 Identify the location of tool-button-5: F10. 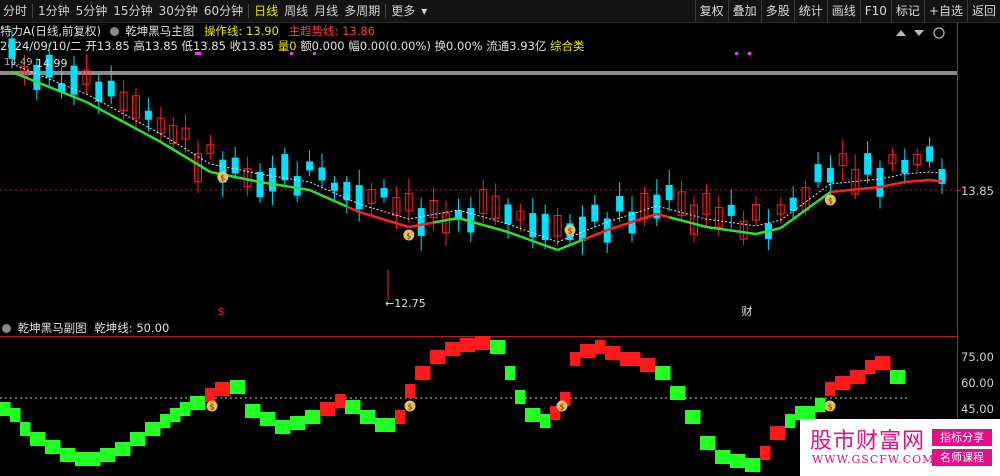
(875, 11).